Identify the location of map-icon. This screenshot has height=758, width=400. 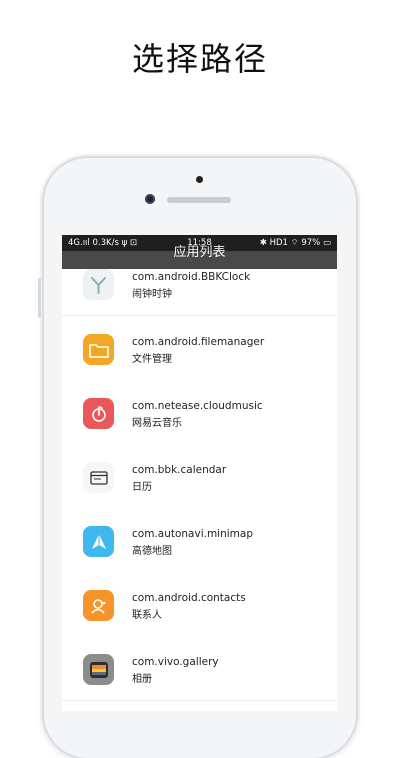
(98, 541).